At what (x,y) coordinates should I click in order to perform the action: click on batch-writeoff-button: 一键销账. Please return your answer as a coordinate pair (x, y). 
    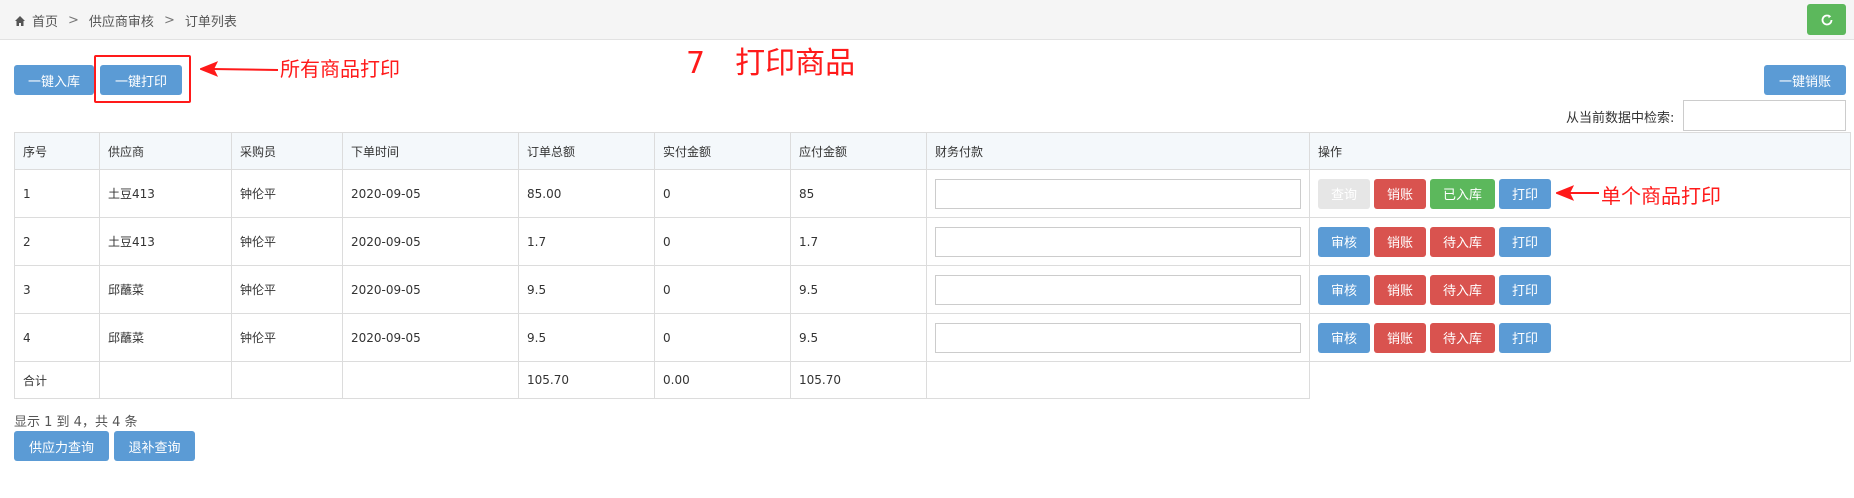
    Looking at the image, I should click on (1805, 80).